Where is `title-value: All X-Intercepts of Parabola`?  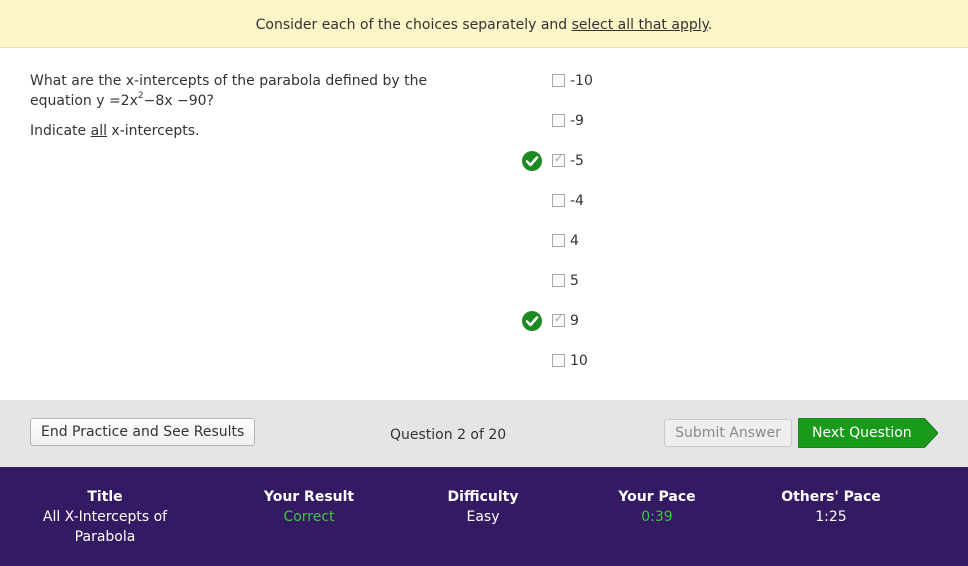
title-value: All X-Intercepts of Parabola is located at coordinates (105, 527).